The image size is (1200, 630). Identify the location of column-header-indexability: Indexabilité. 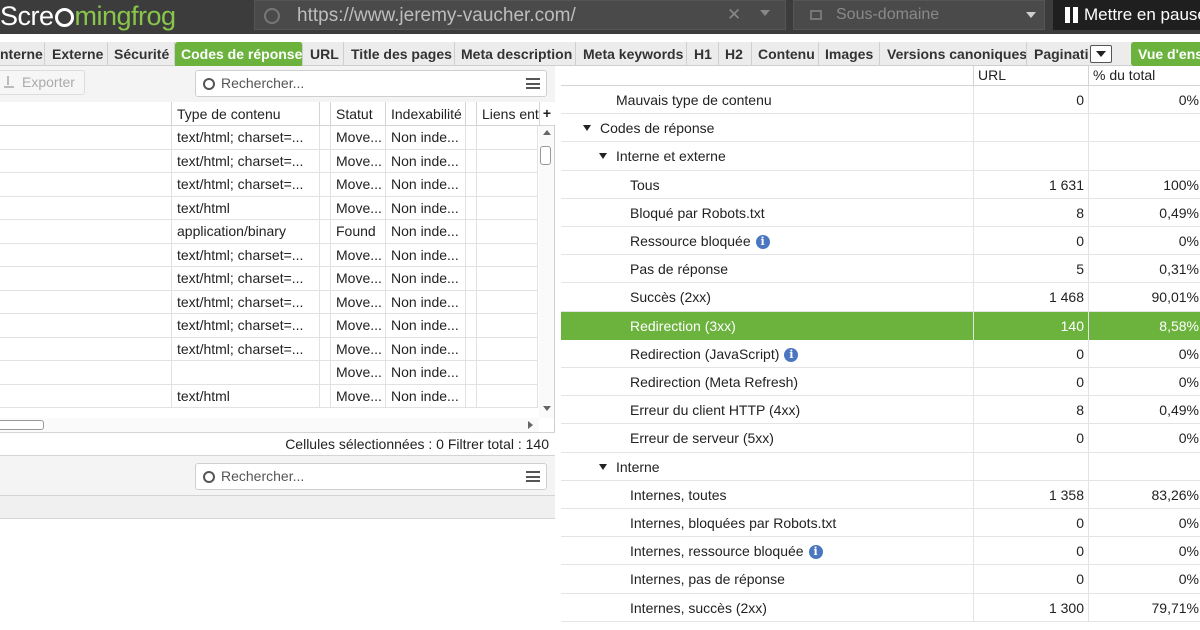
(426, 114).